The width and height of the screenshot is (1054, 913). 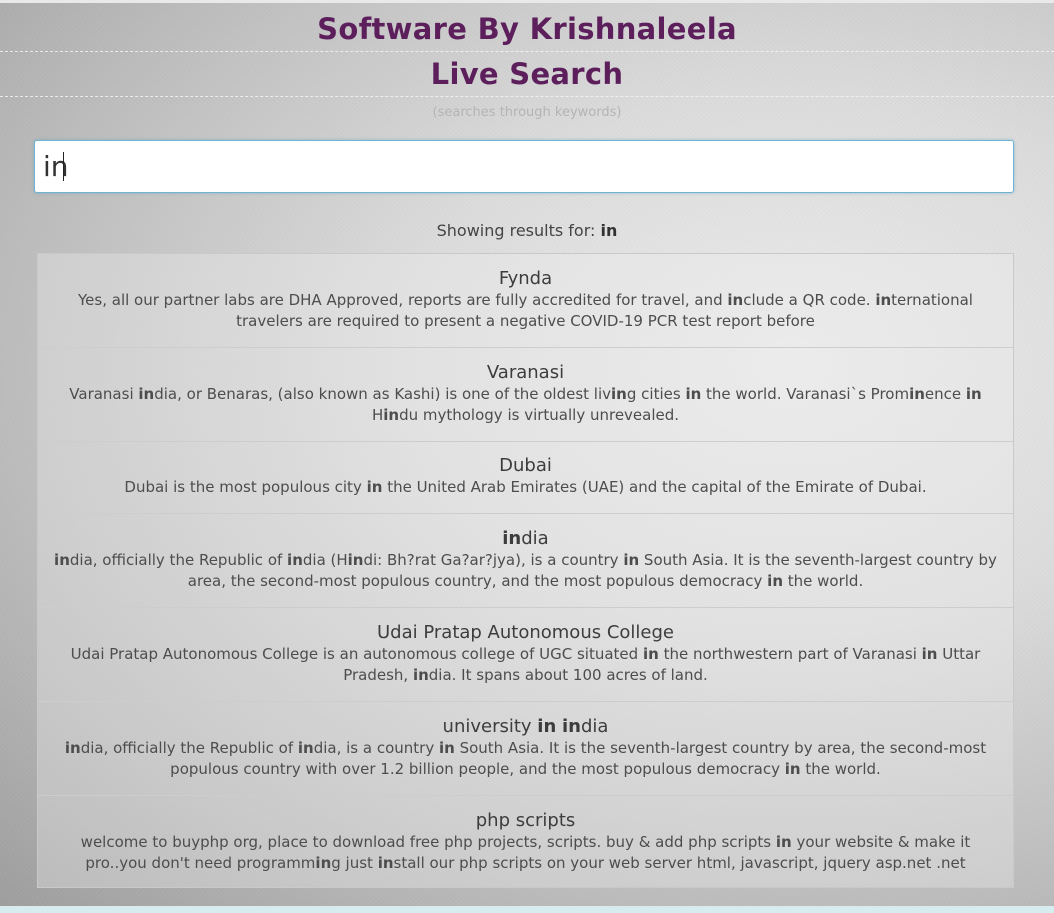 I want to click on results-summary-query: in, so click(x=609, y=230).